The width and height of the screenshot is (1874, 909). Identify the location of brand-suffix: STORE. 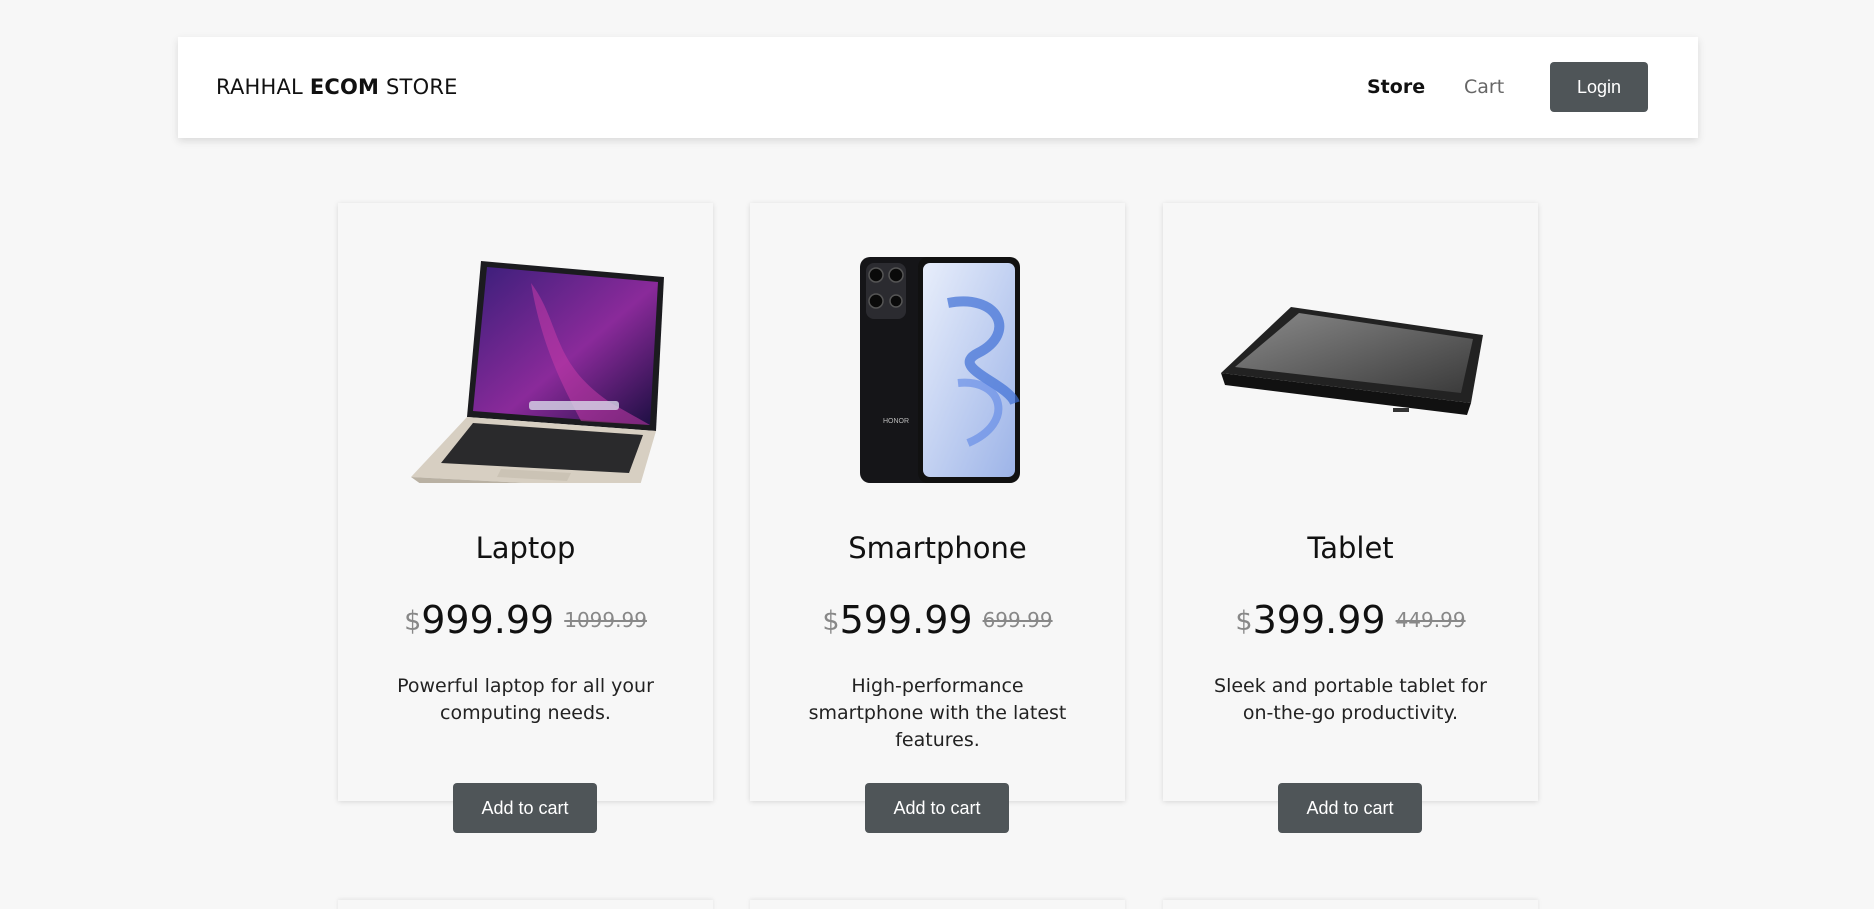
(418, 87).